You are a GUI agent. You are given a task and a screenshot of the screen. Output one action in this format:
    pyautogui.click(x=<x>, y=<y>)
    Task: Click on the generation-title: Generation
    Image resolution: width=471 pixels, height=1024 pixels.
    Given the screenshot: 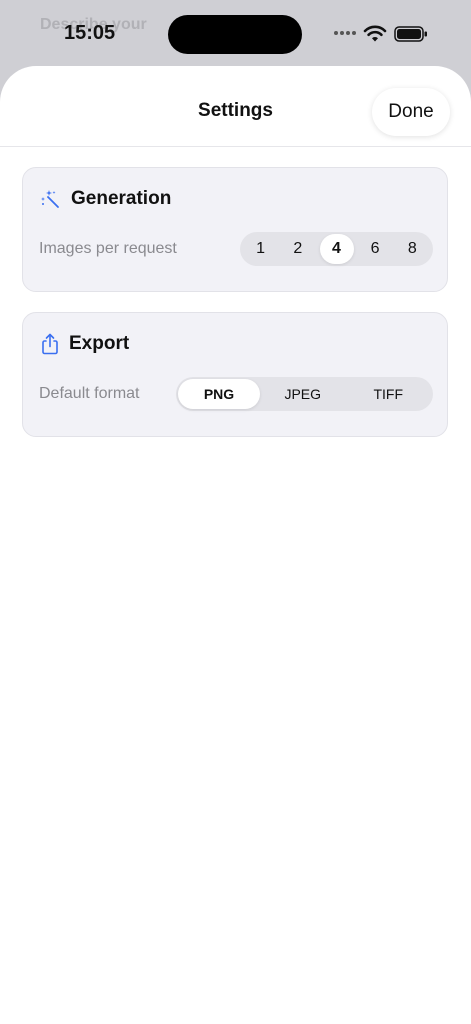 What is the action you would take?
    pyautogui.click(x=121, y=198)
    